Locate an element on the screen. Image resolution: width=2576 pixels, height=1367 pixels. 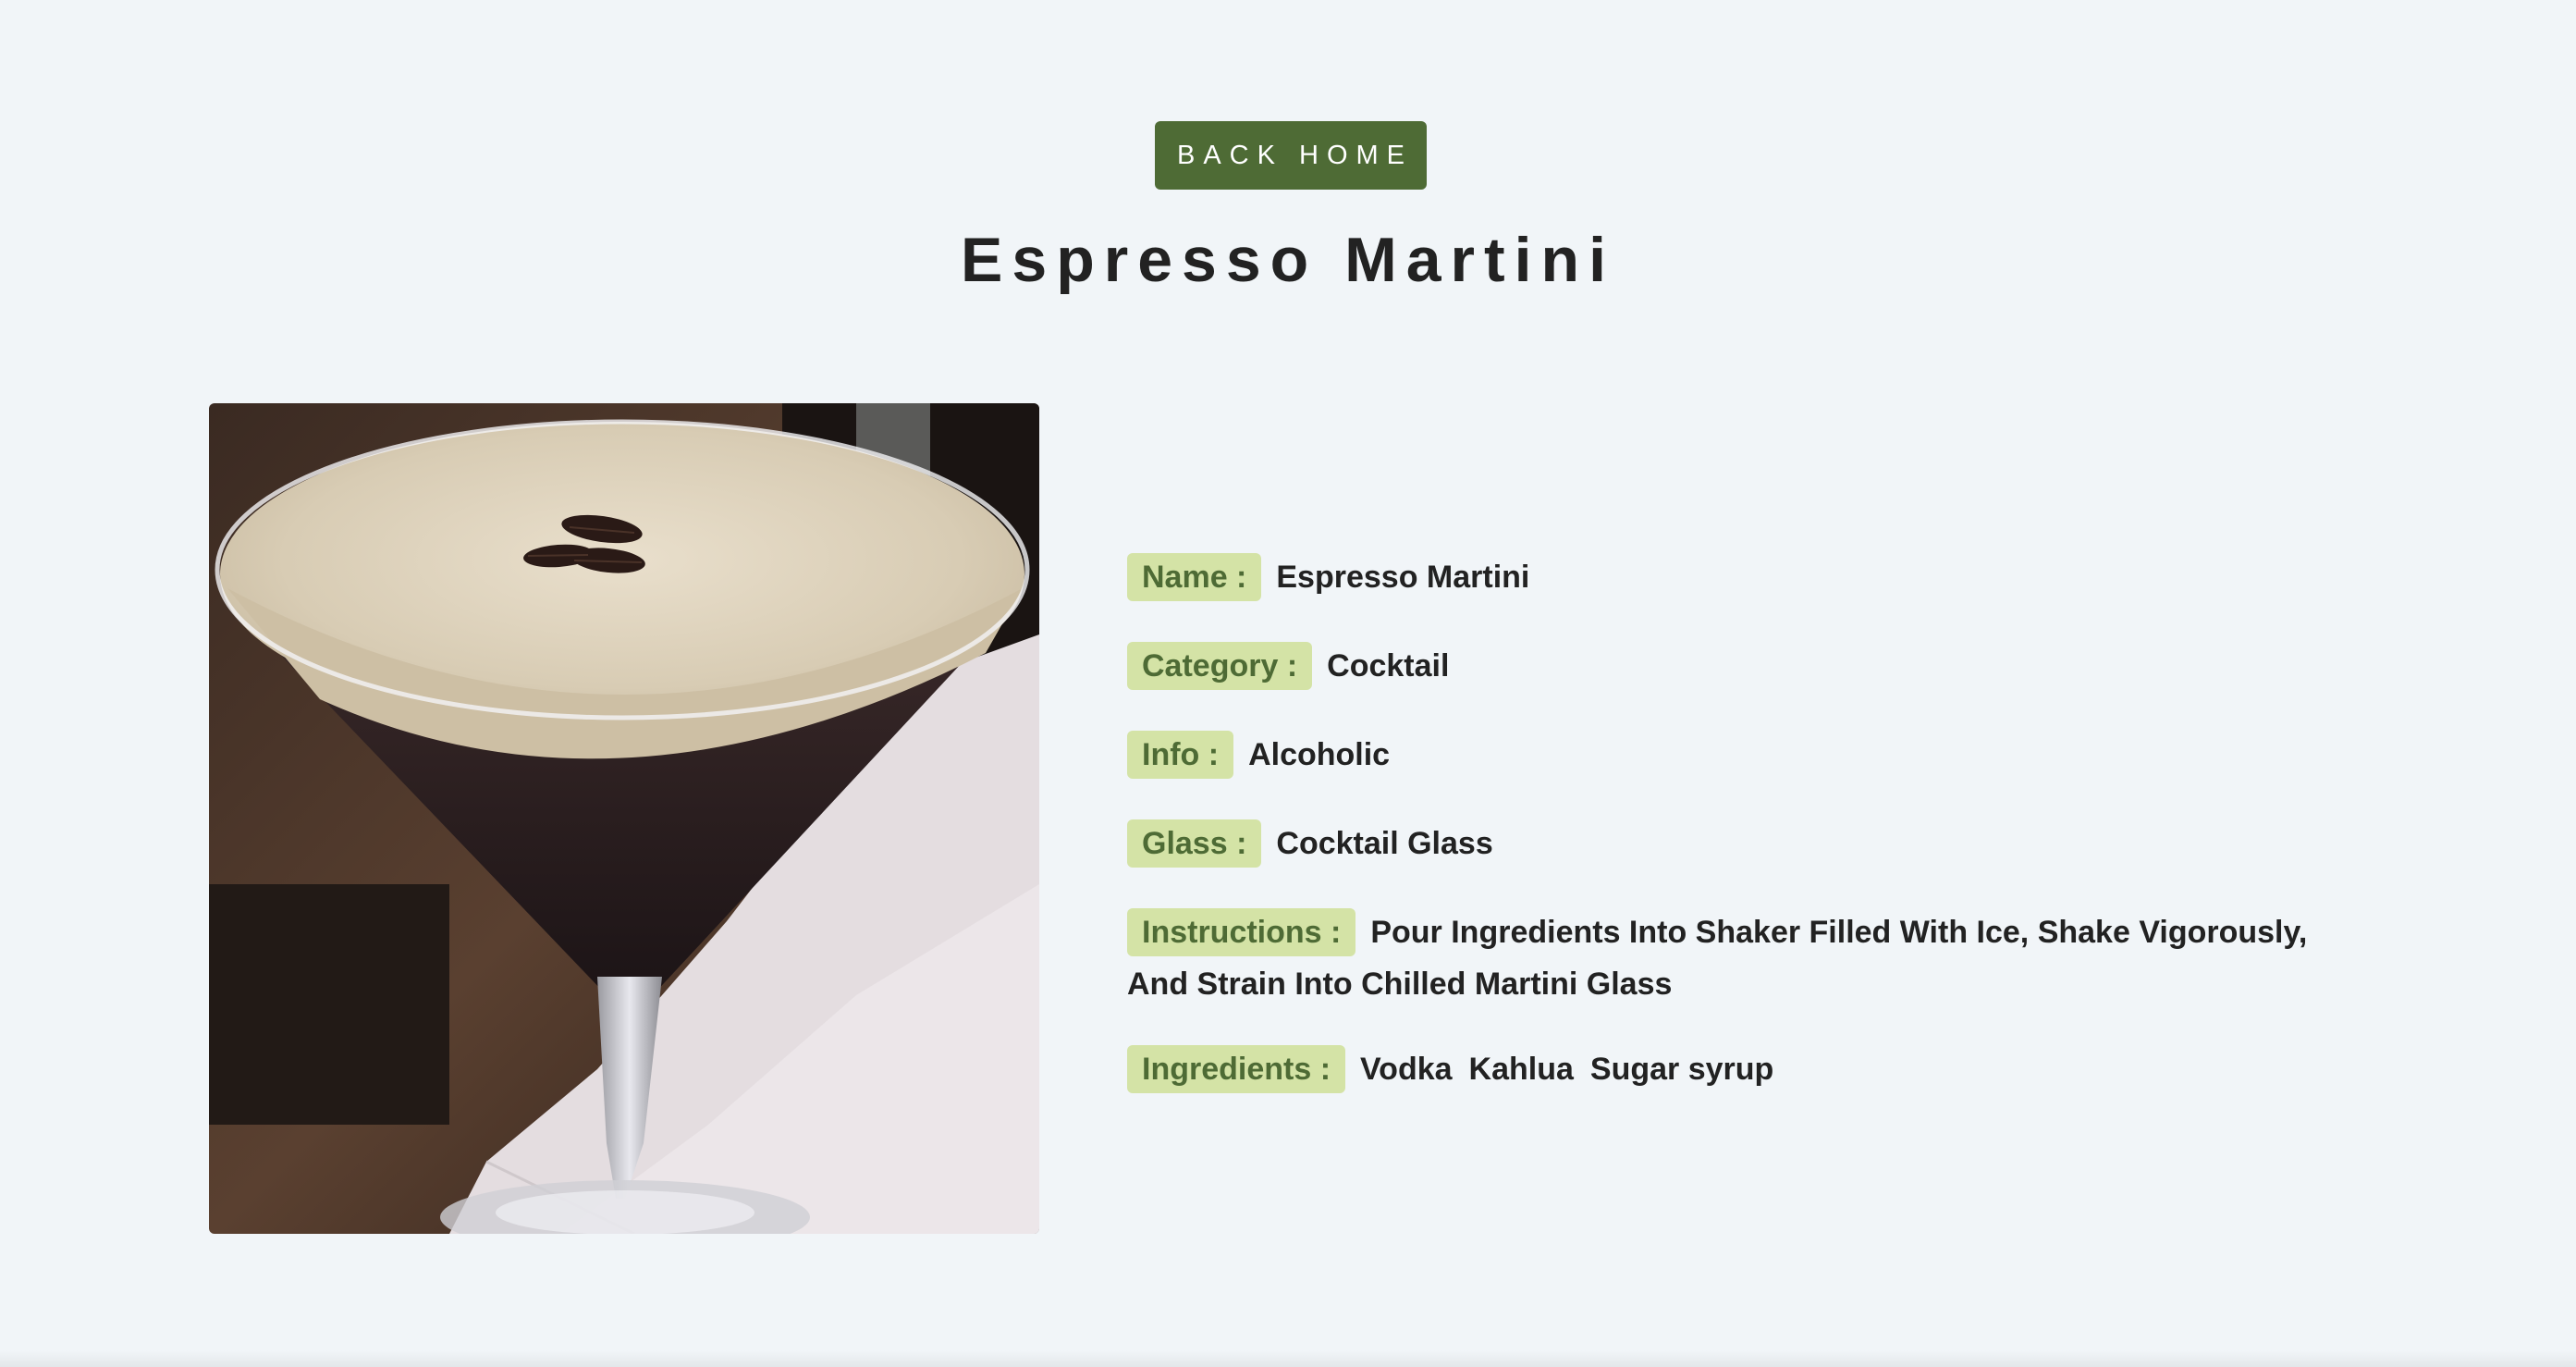
page-title: Espresso Martini is located at coordinates (1288, 260).